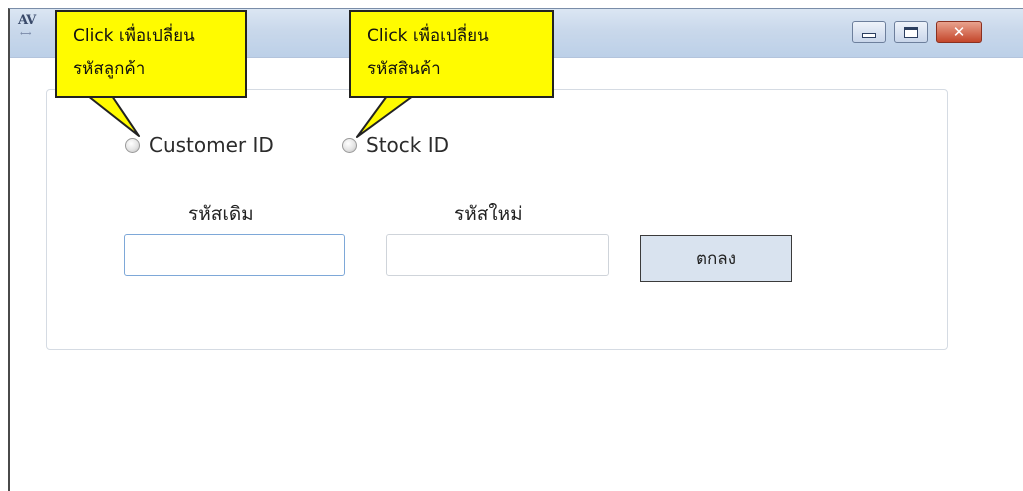  I want to click on app-icon-text: AV, so click(27, 20).